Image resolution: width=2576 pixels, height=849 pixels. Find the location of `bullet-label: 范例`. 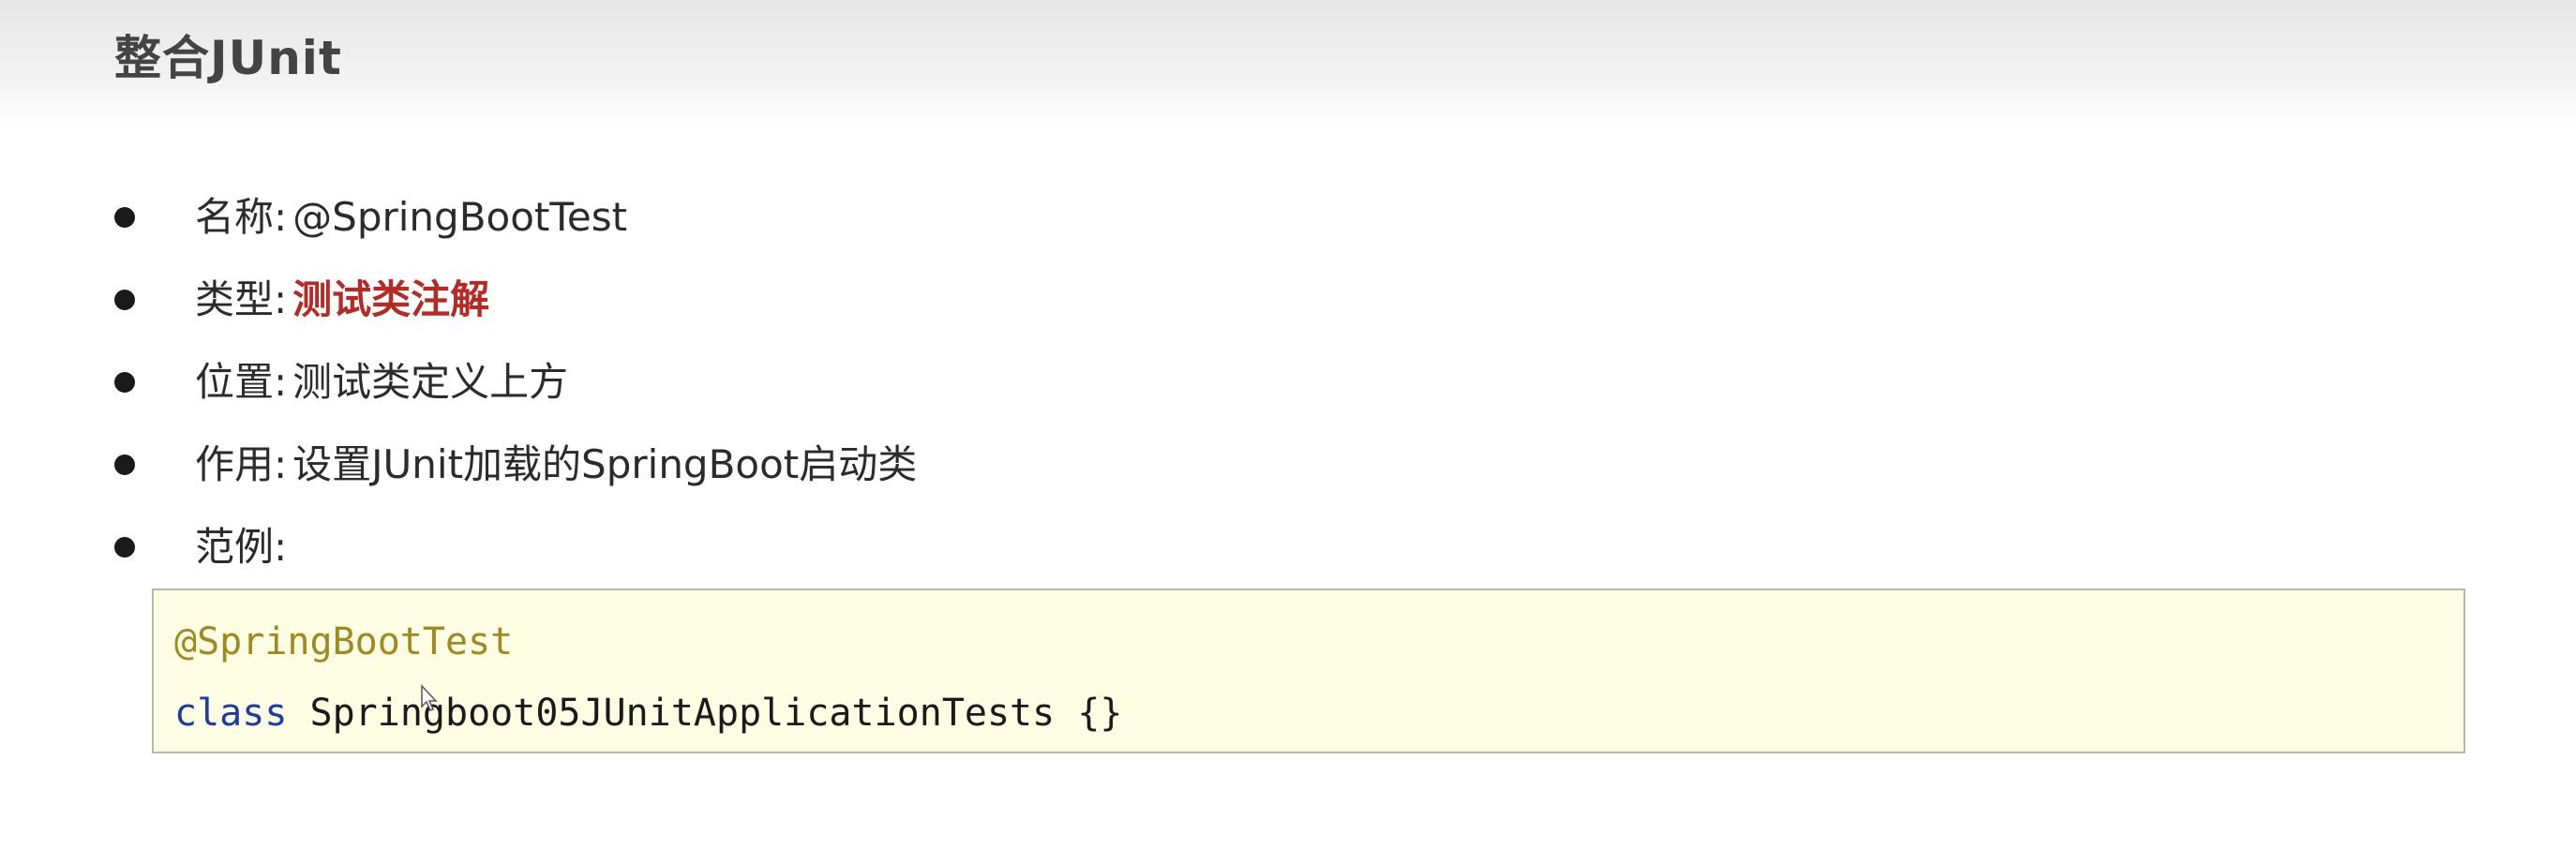

bullet-label: 范例 is located at coordinates (235, 547).